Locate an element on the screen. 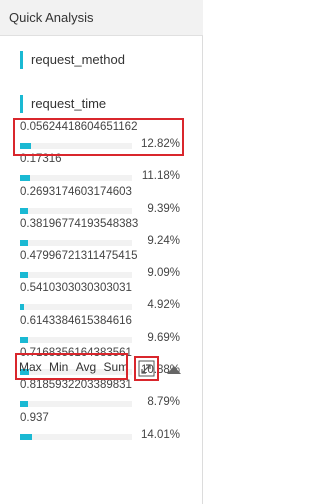 The height and width of the screenshot is (504, 320). field-label: request_method is located at coordinates (78, 59).